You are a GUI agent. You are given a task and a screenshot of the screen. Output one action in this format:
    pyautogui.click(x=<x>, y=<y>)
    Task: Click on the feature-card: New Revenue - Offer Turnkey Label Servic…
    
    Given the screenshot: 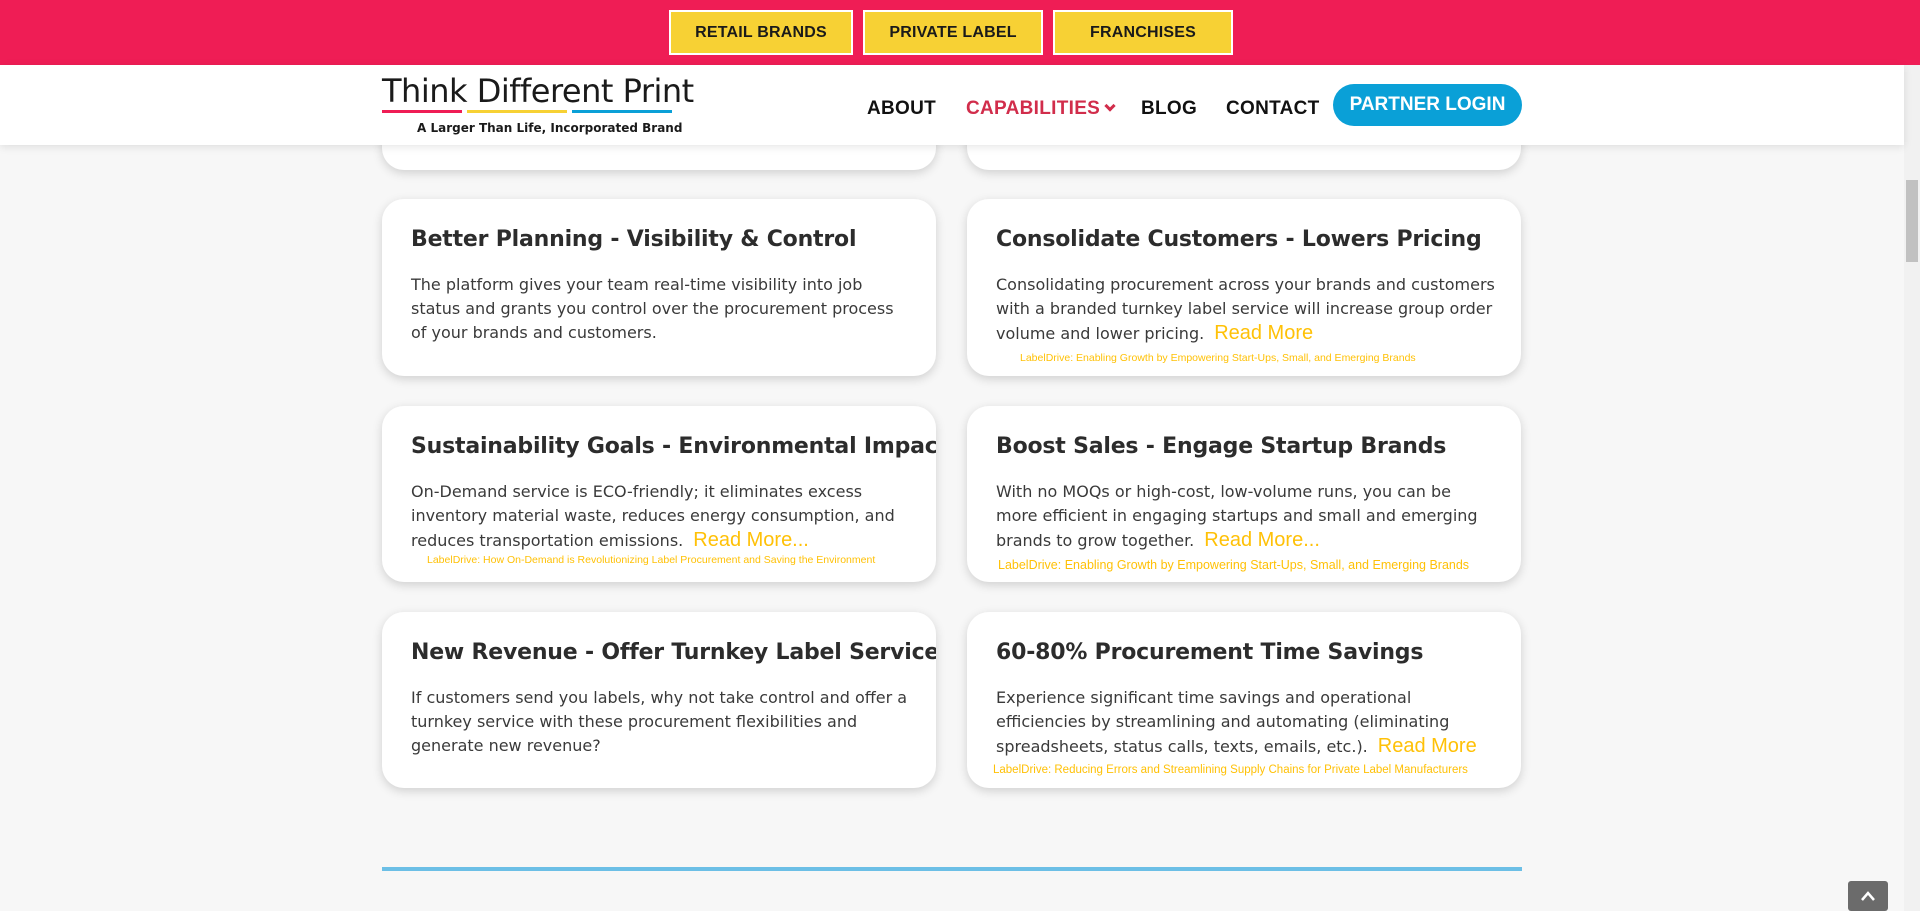 What is the action you would take?
    pyautogui.click(x=659, y=700)
    